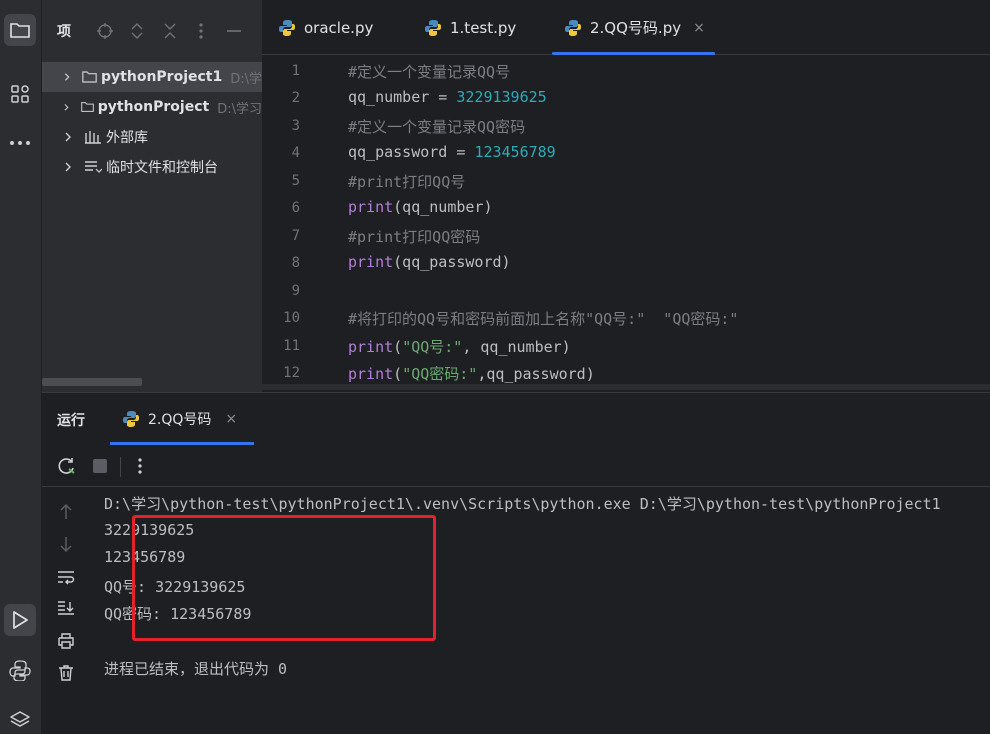 The image size is (990, 734). Describe the element at coordinates (93, 137) in the screenshot. I see `library-icon` at that location.